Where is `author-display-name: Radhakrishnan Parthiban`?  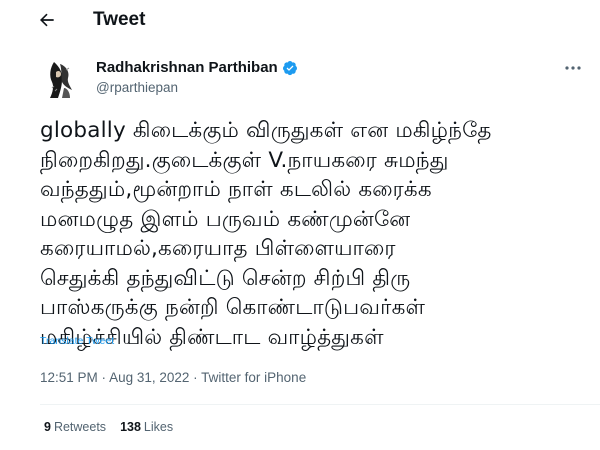 author-display-name: Radhakrishnan Parthiban is located at coordinates (187, 67).